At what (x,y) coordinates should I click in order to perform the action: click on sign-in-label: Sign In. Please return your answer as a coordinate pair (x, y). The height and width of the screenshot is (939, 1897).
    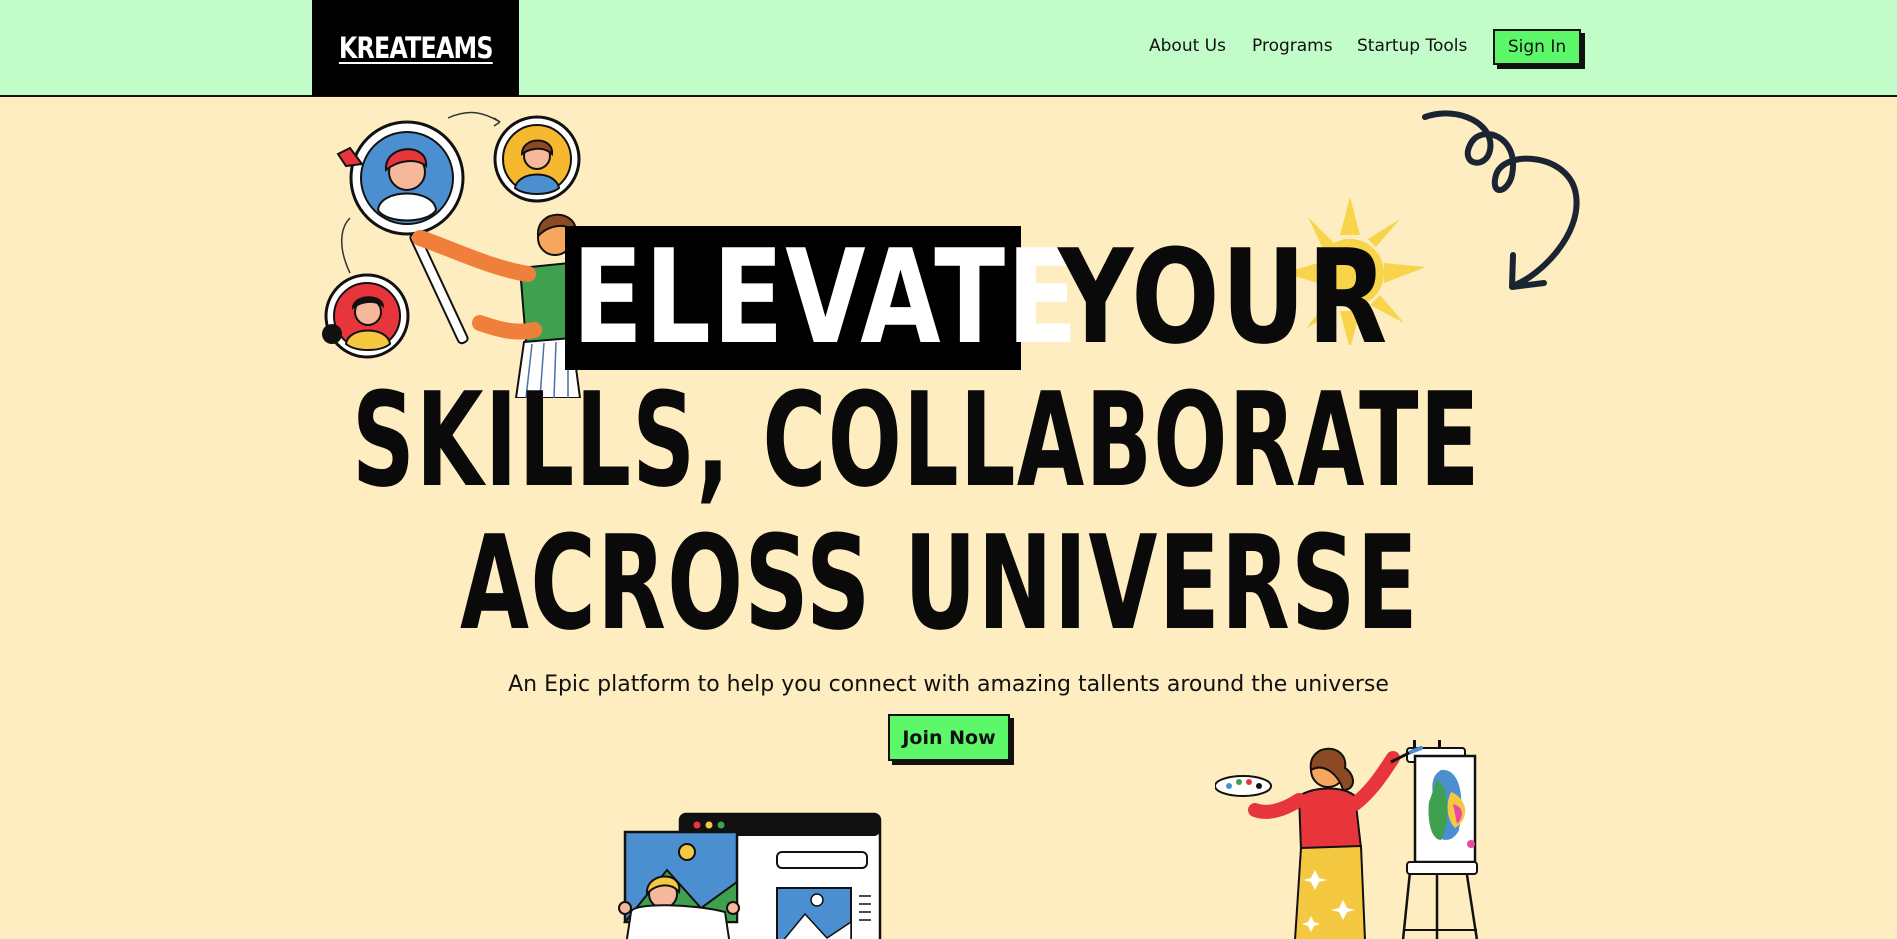
    Looking at the image, I should click on (1537, 47).